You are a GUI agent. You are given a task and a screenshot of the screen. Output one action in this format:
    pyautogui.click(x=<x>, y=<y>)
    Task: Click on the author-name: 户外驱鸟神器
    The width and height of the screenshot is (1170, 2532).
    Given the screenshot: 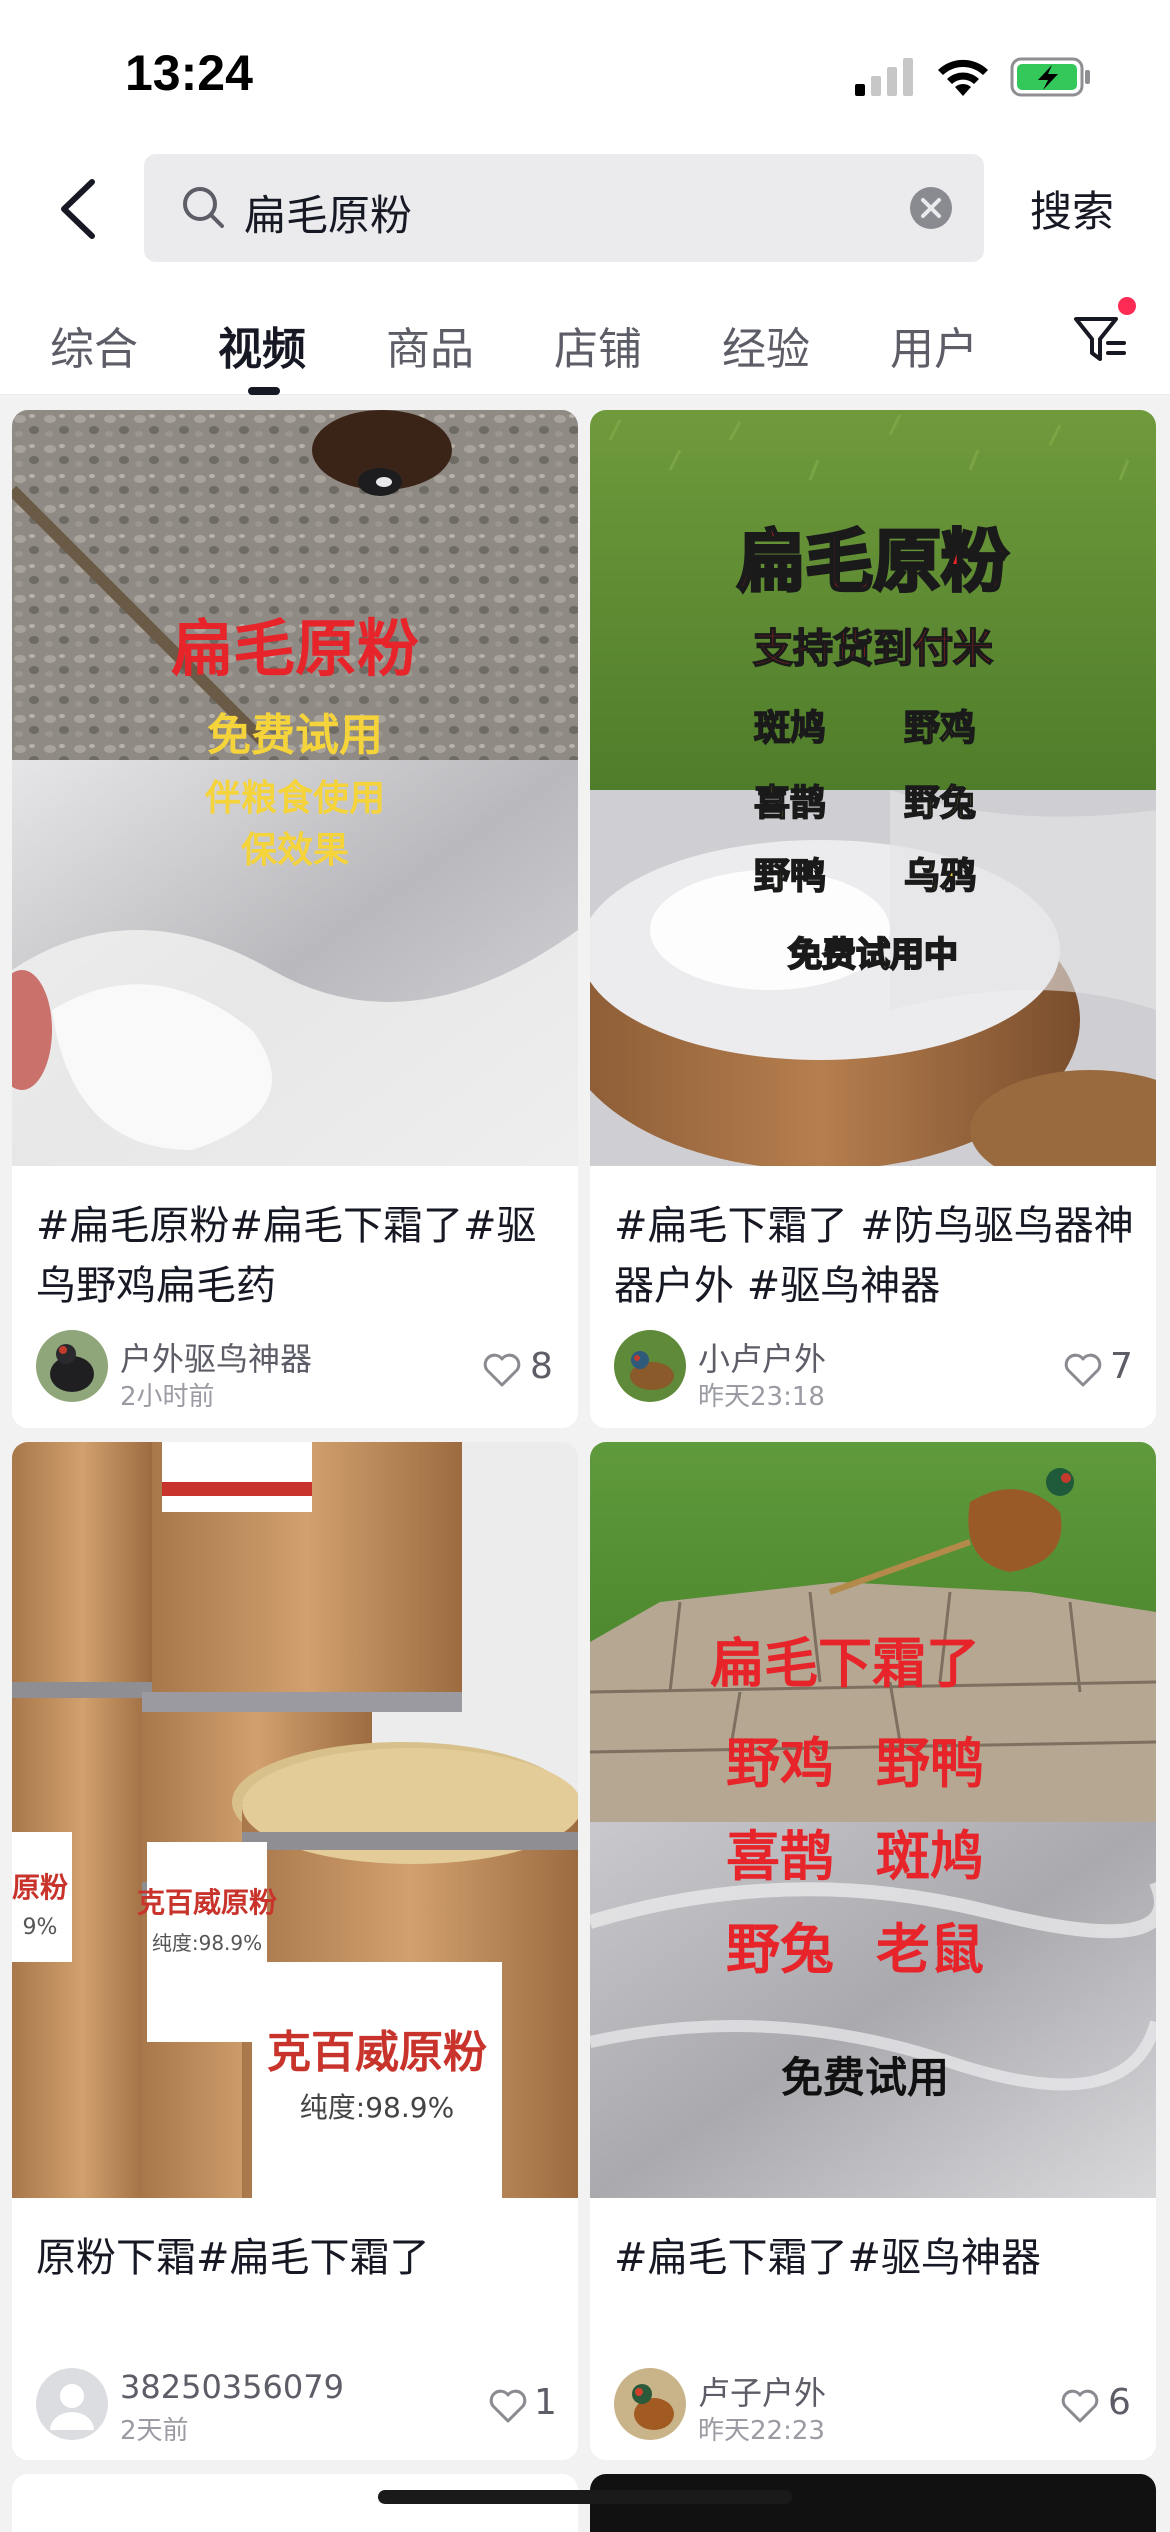 What is the action you would take?
    pyautogui.click(x=216, y=1357)
    